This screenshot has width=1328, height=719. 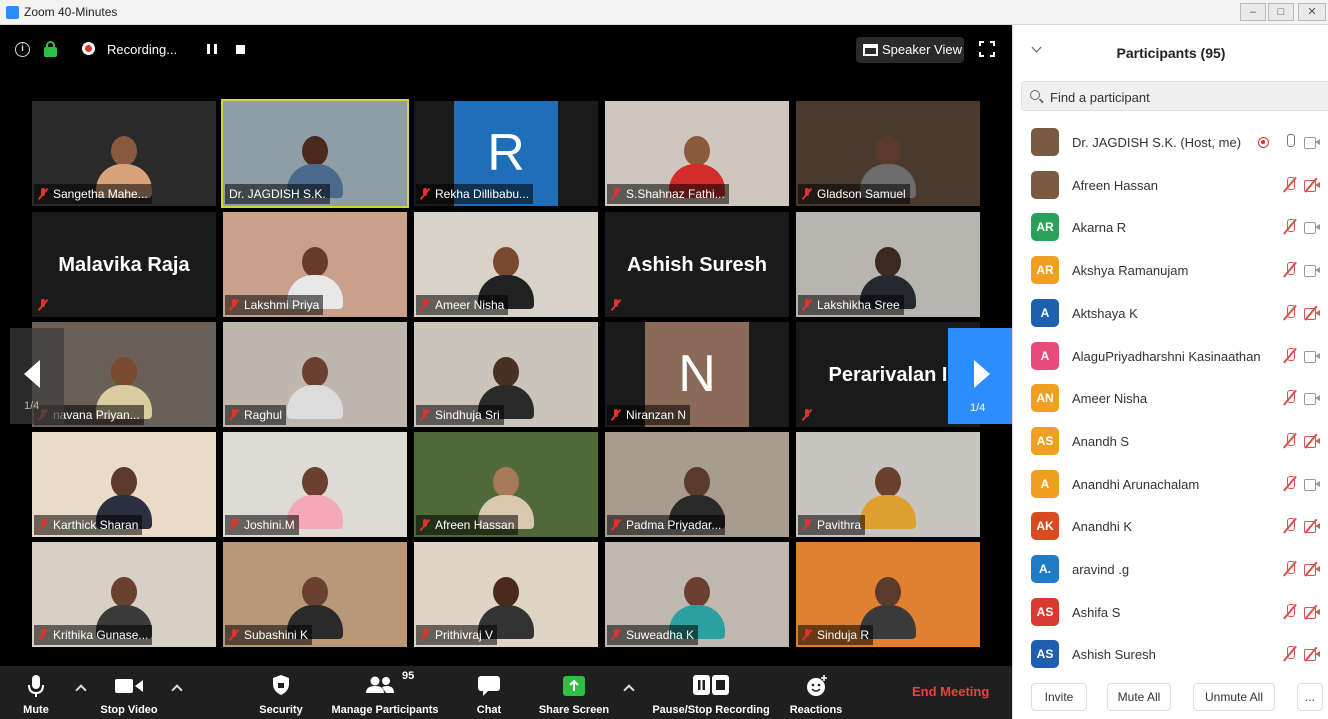 I want to click on video-tile: Dr. JAGDISH S.K., so click(x=315, y=153).